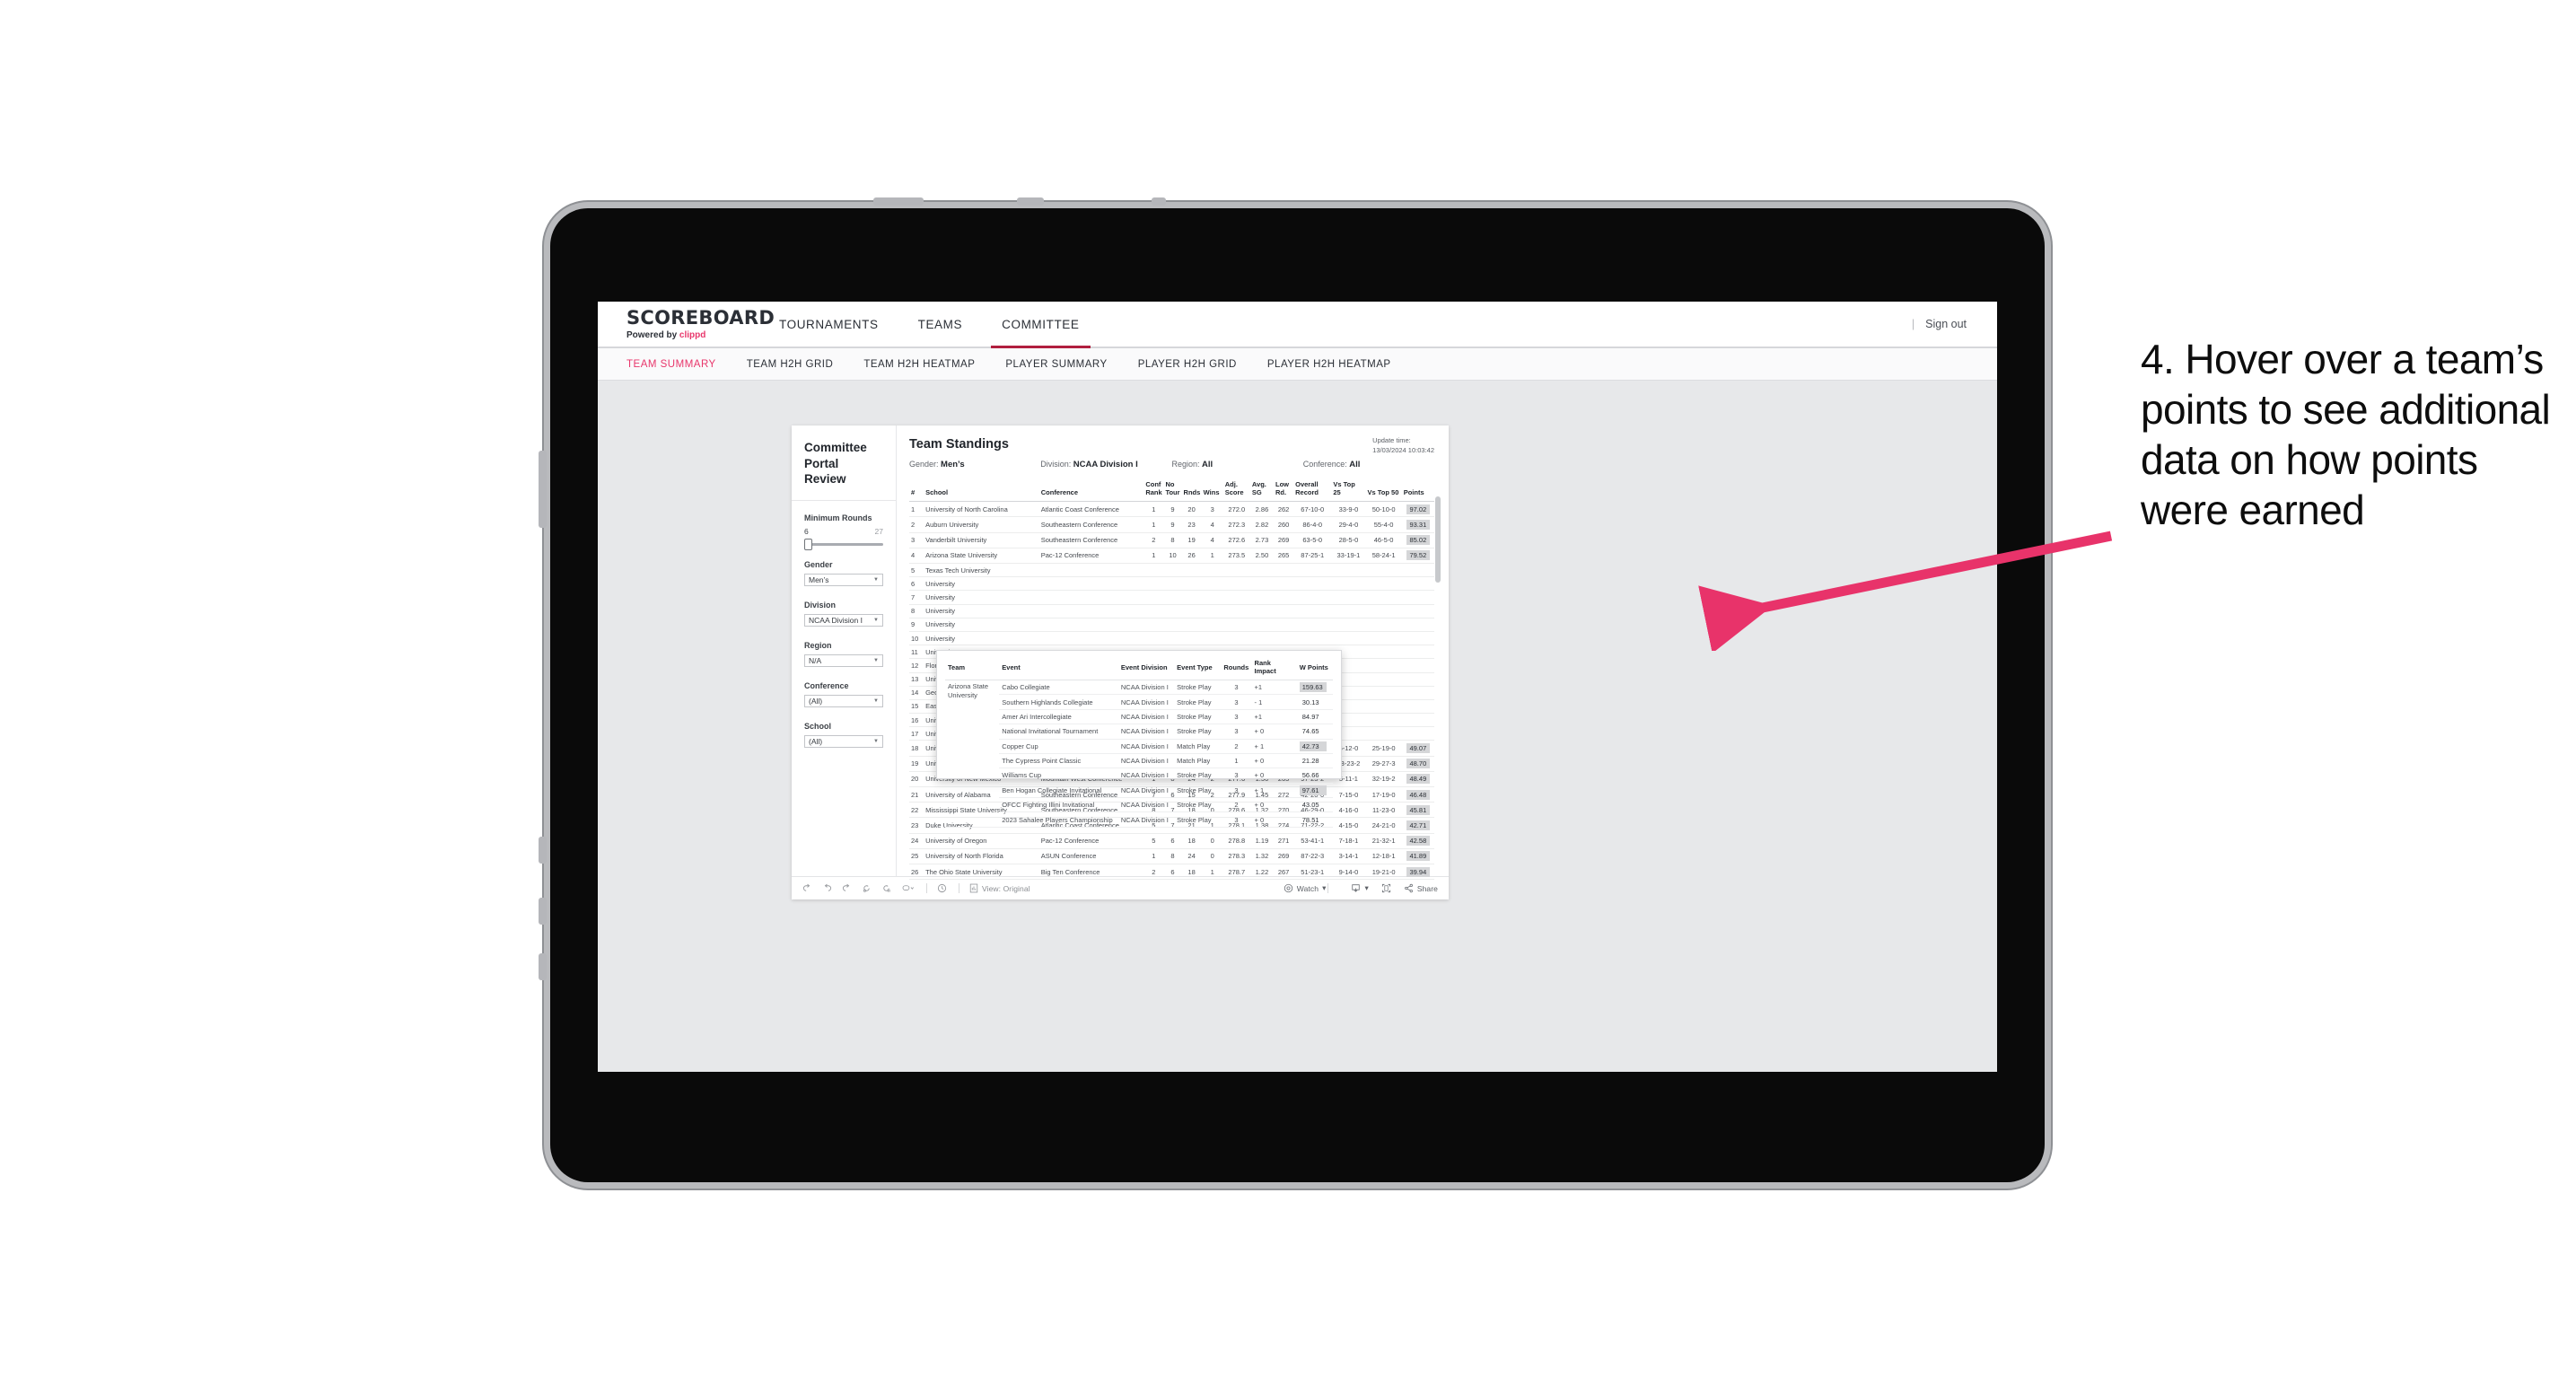  Describe the element at coordinates (1417, 826) in the screenshot. I see `points-cell: 42.71` at that location.